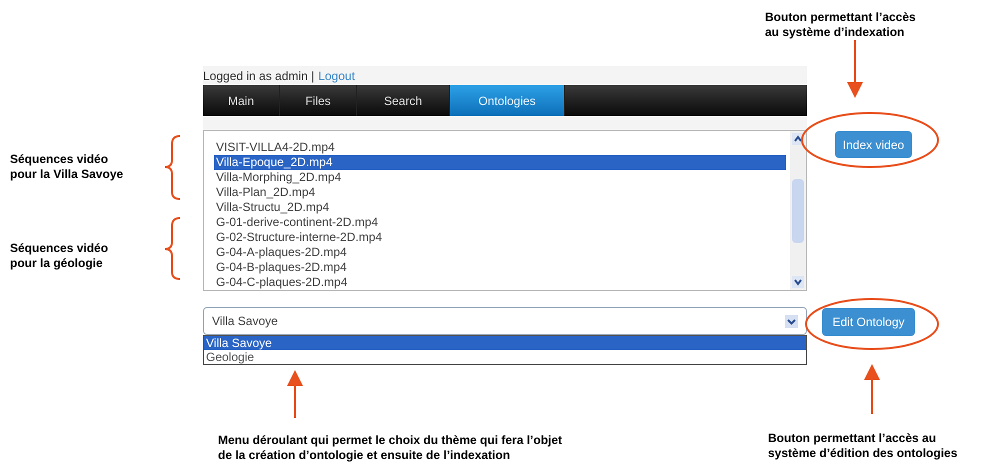  What do you see at coordinates (507, 100) in the screenshot?
I see `nav-tab: Ontologies` at bounding box center [507, 100].